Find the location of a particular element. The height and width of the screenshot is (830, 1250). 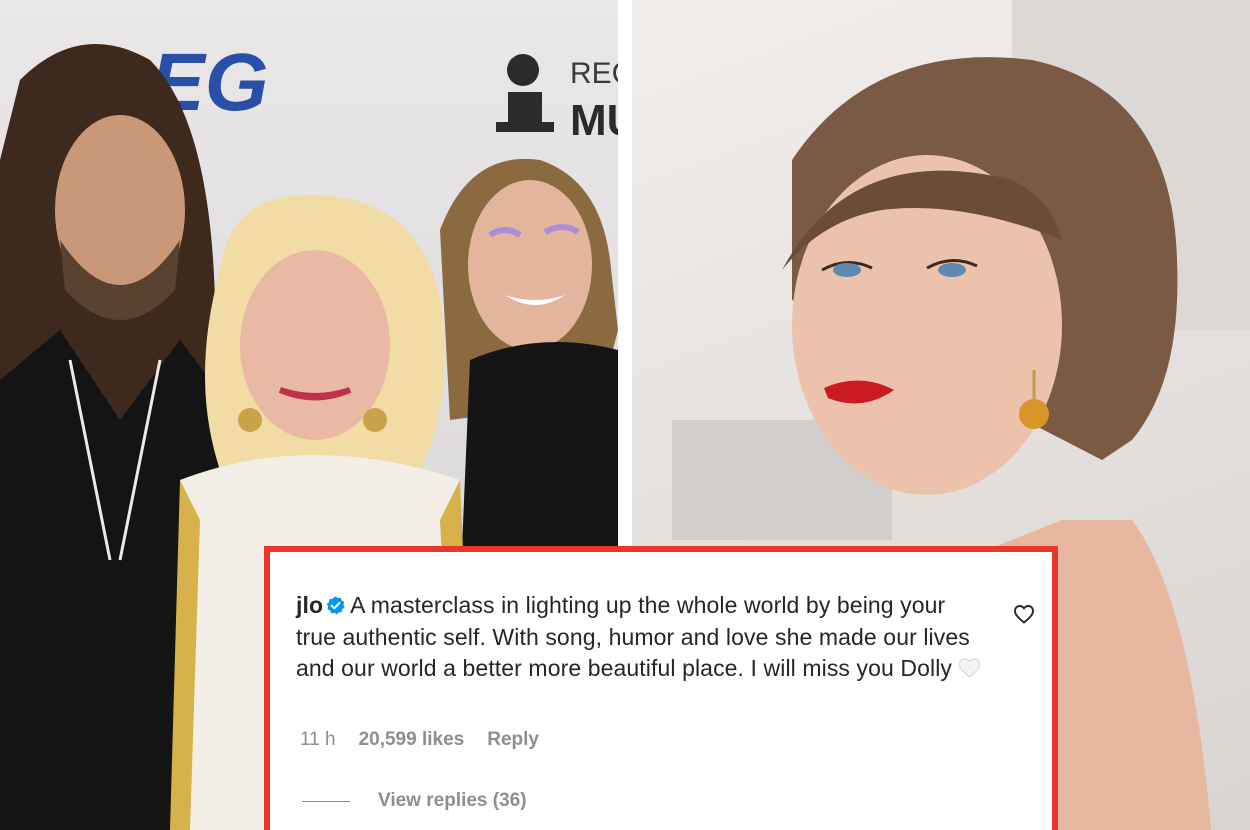

view-replies-button: View replies (36) is located at coordinates (452, 801).